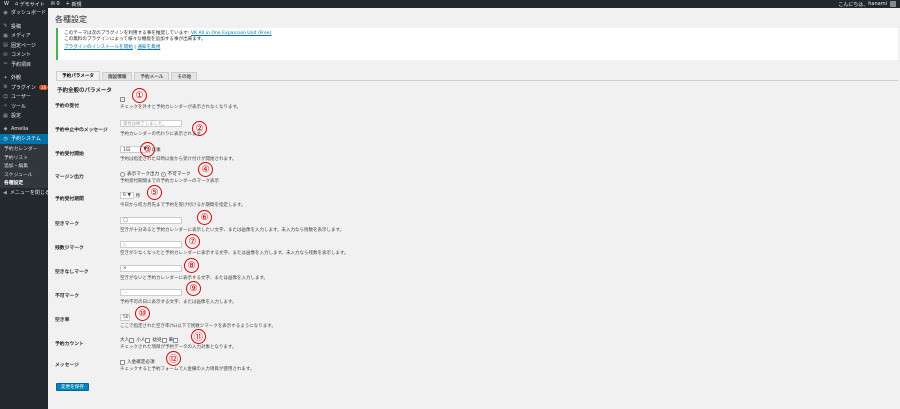 This screenshot has width=900, height=409. I want to click on collapse-label: メニューを閉じる, so click(29, 193).